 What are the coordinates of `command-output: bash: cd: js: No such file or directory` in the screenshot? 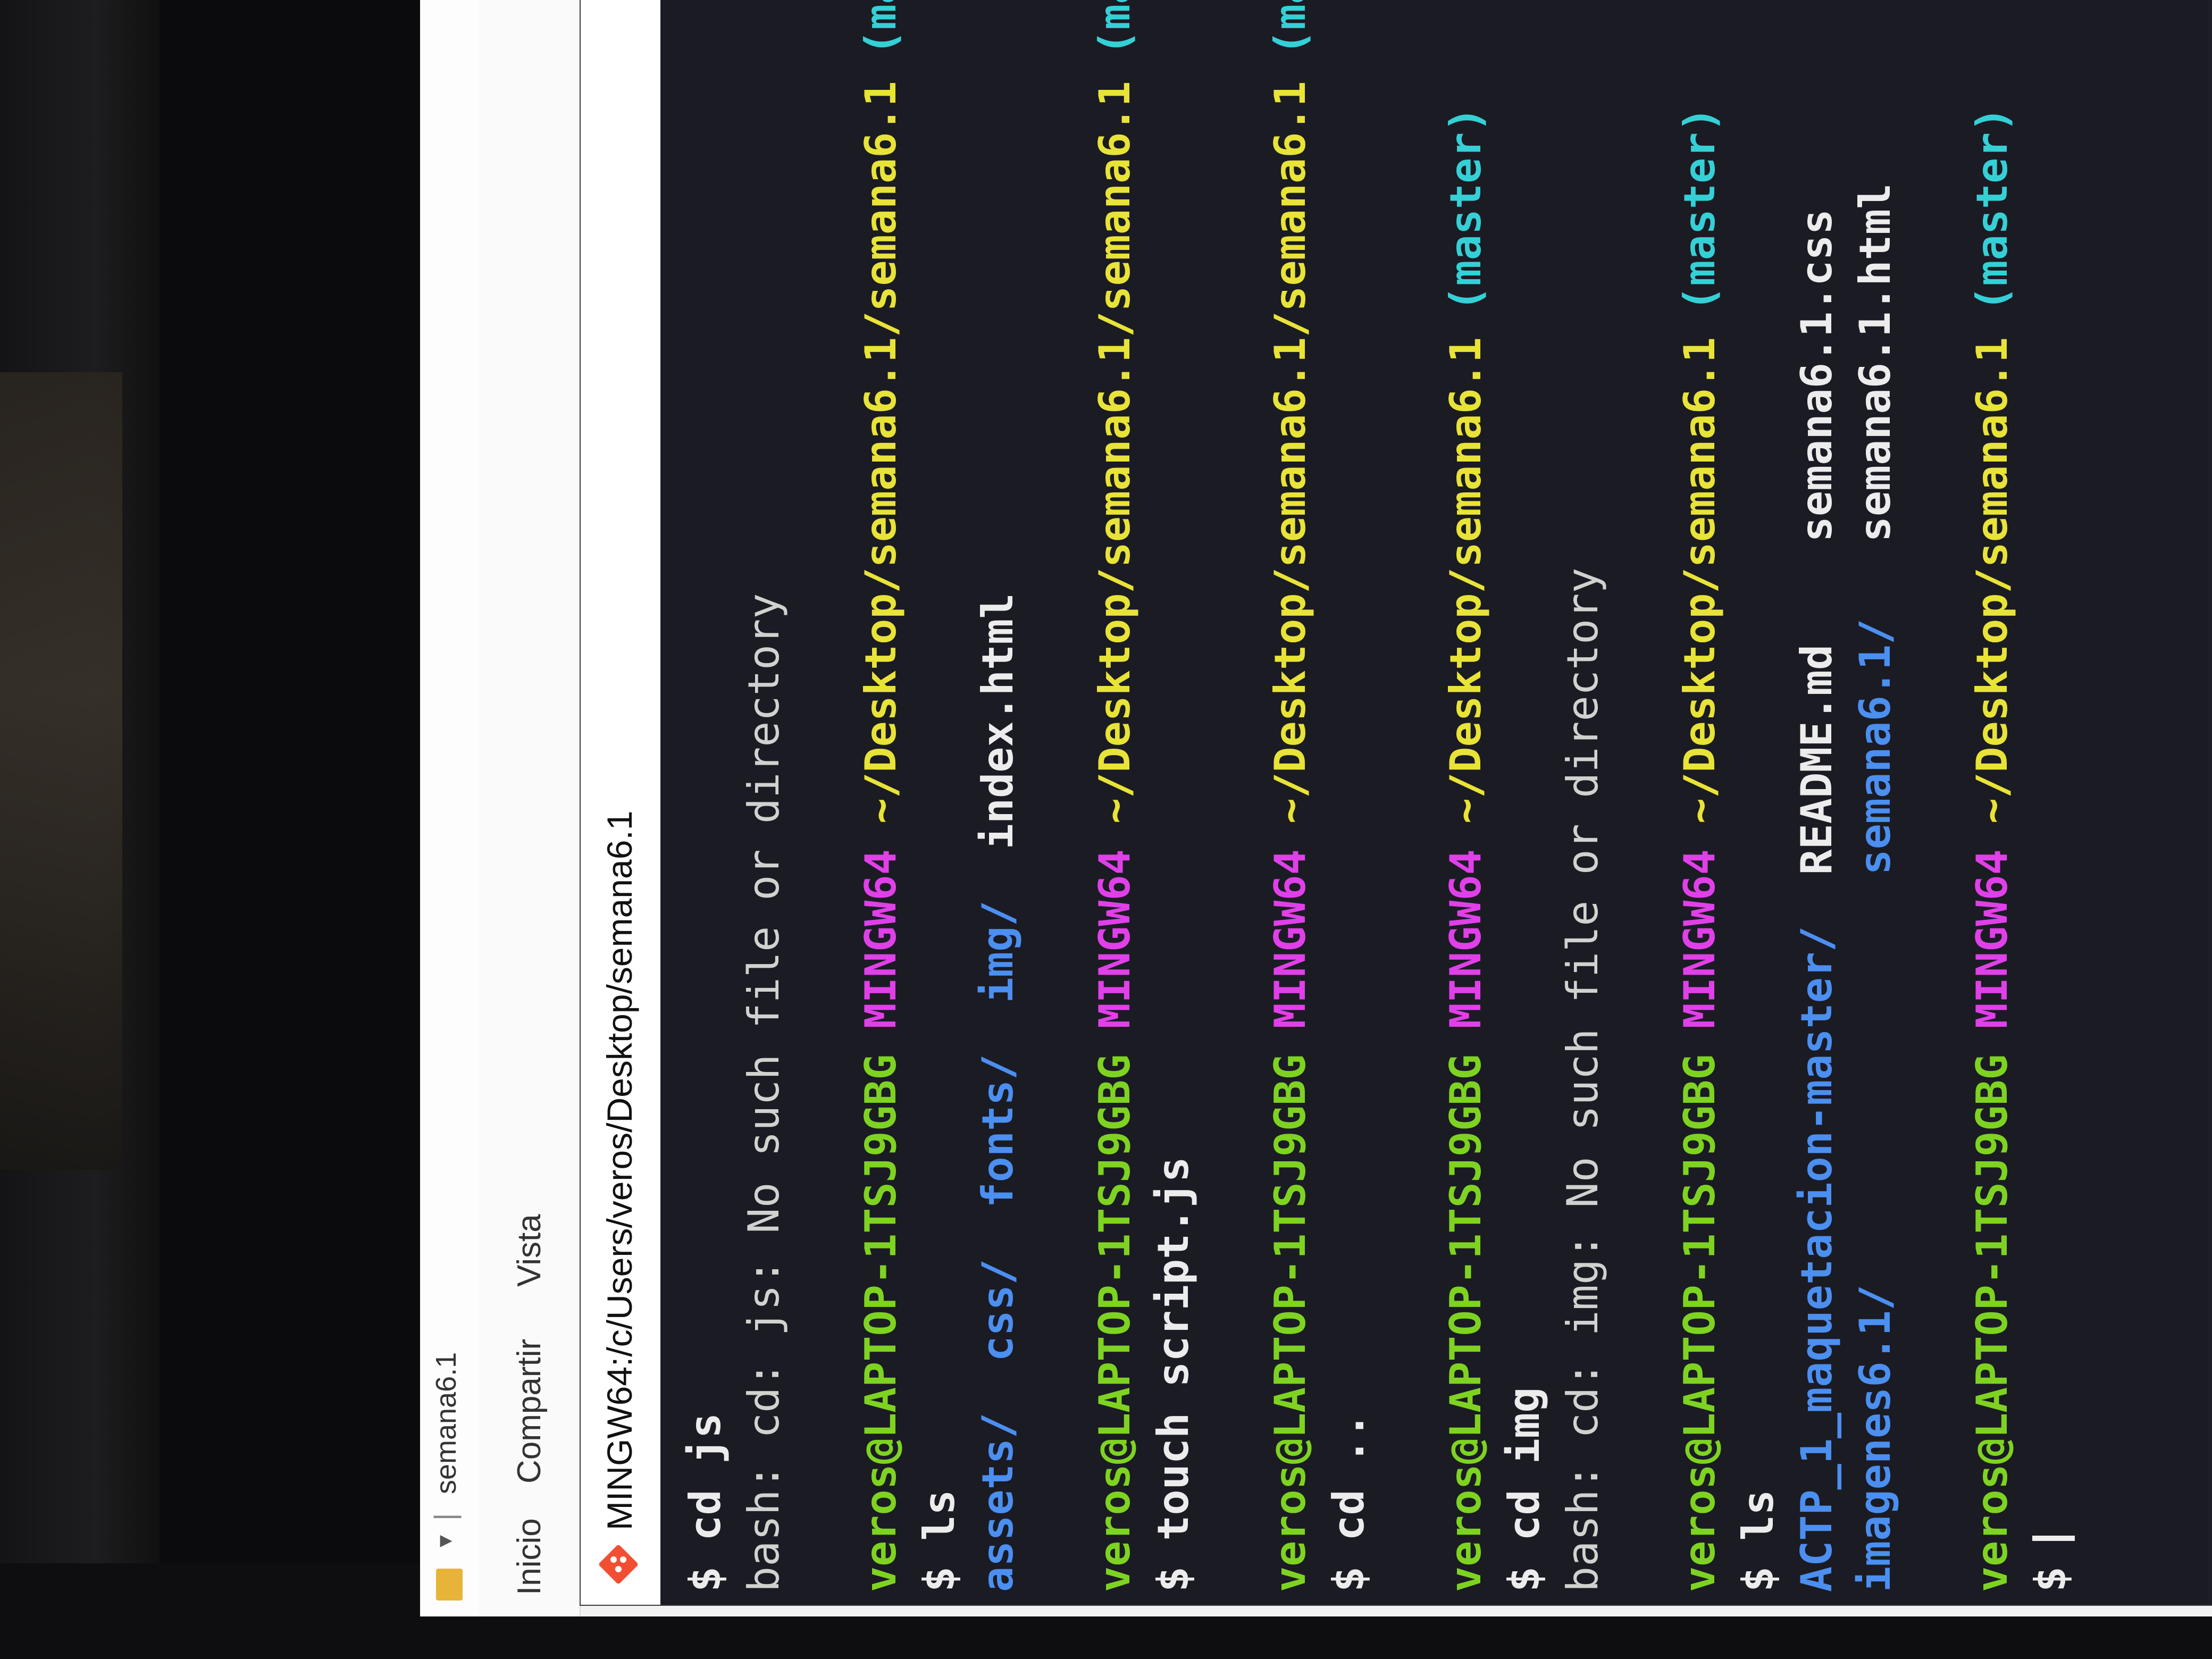 It's located at (764, 1092).